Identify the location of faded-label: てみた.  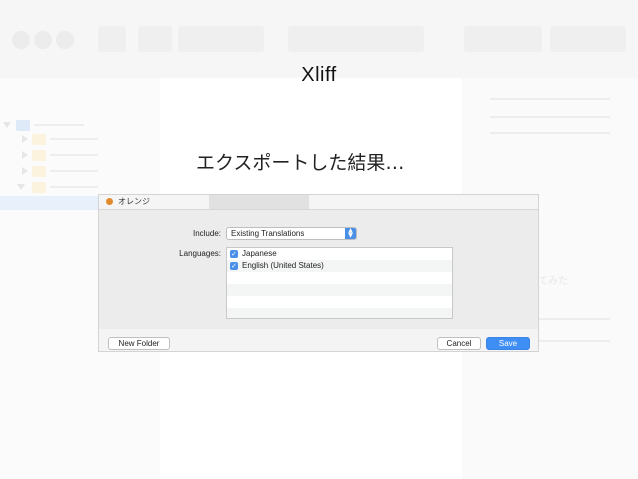
(553, 281).